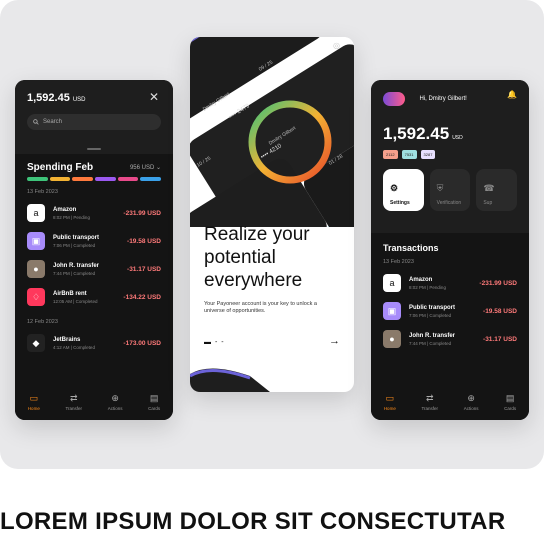  I want to click on transaction-name: Amazon, so click(65, 209).